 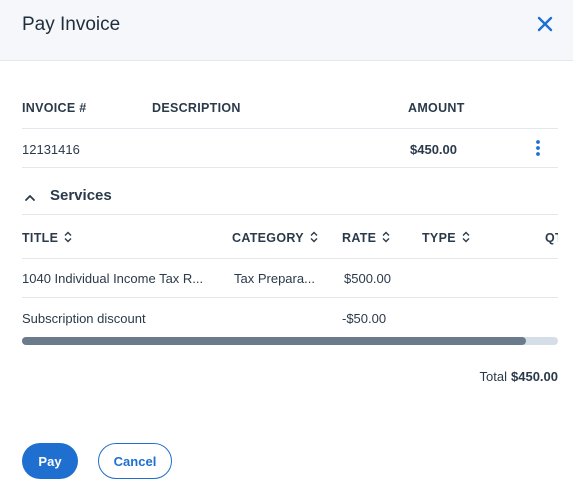 I want to click on close-icon, so click(x=545, y=24).